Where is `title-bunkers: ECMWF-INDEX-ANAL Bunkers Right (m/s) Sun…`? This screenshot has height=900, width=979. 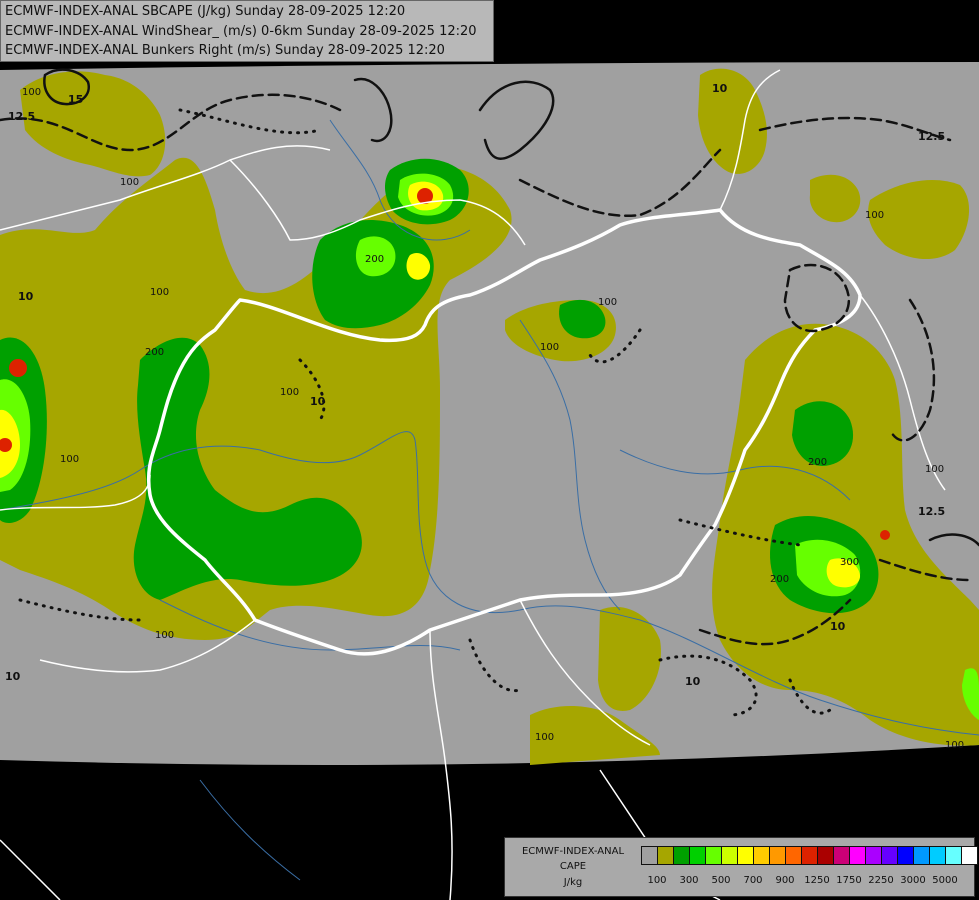
title-bunkers: ECMWF-INDEX-ANAL Bunkers Right (m/s) Sun… is located at coordinates (225, 50).